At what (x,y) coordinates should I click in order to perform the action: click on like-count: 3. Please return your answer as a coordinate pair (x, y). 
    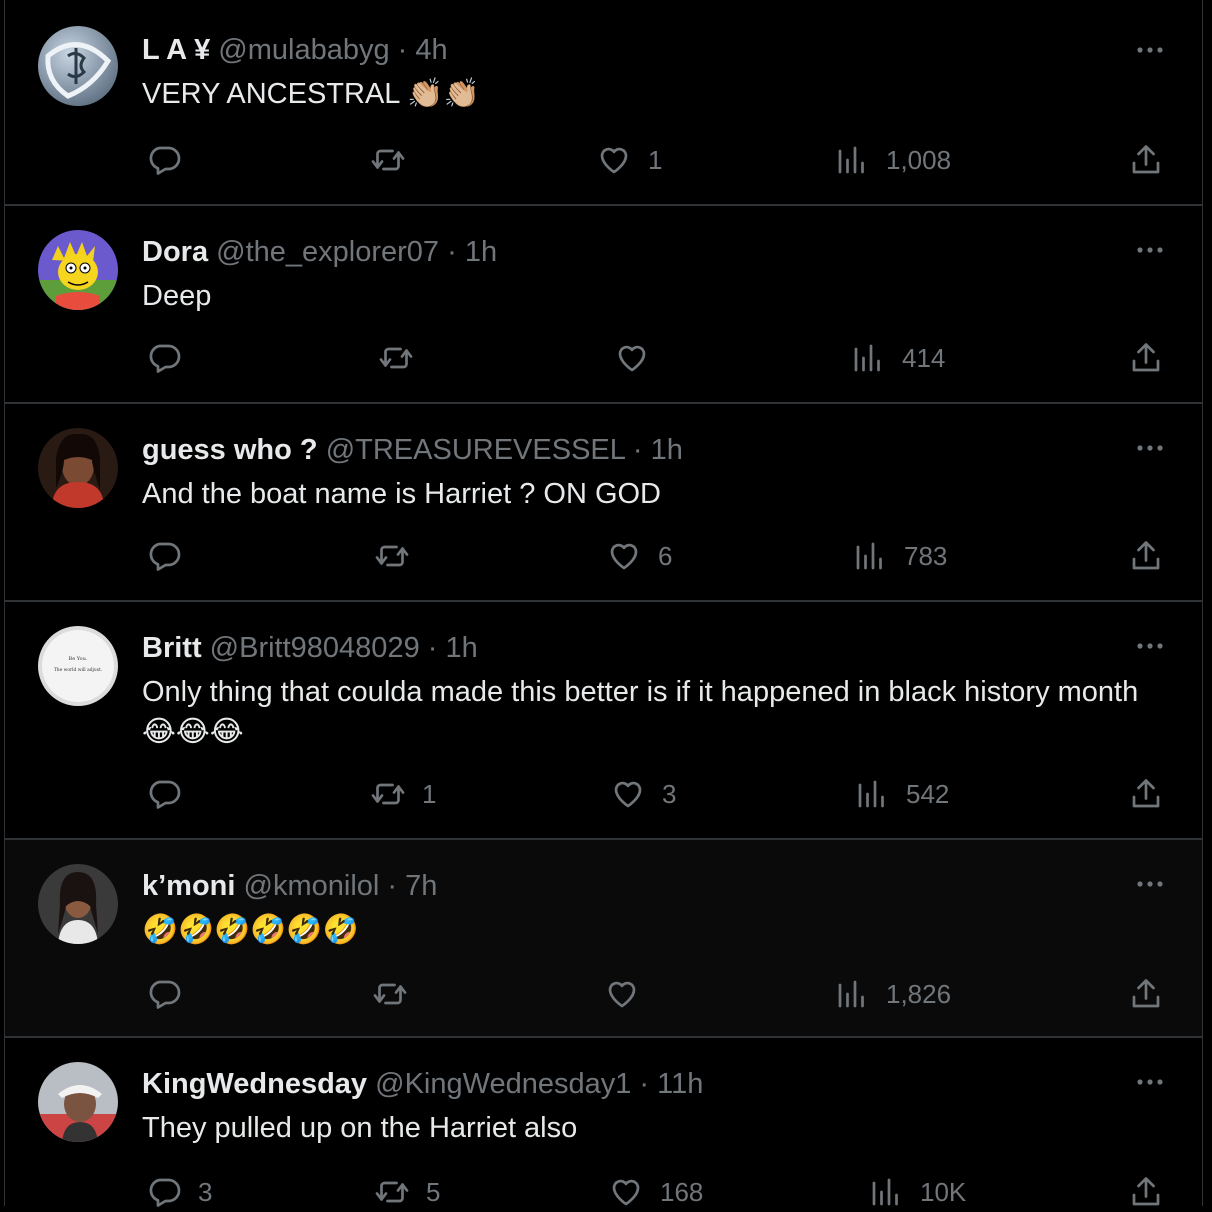
    Looking at the image, I should click on (669, 793).